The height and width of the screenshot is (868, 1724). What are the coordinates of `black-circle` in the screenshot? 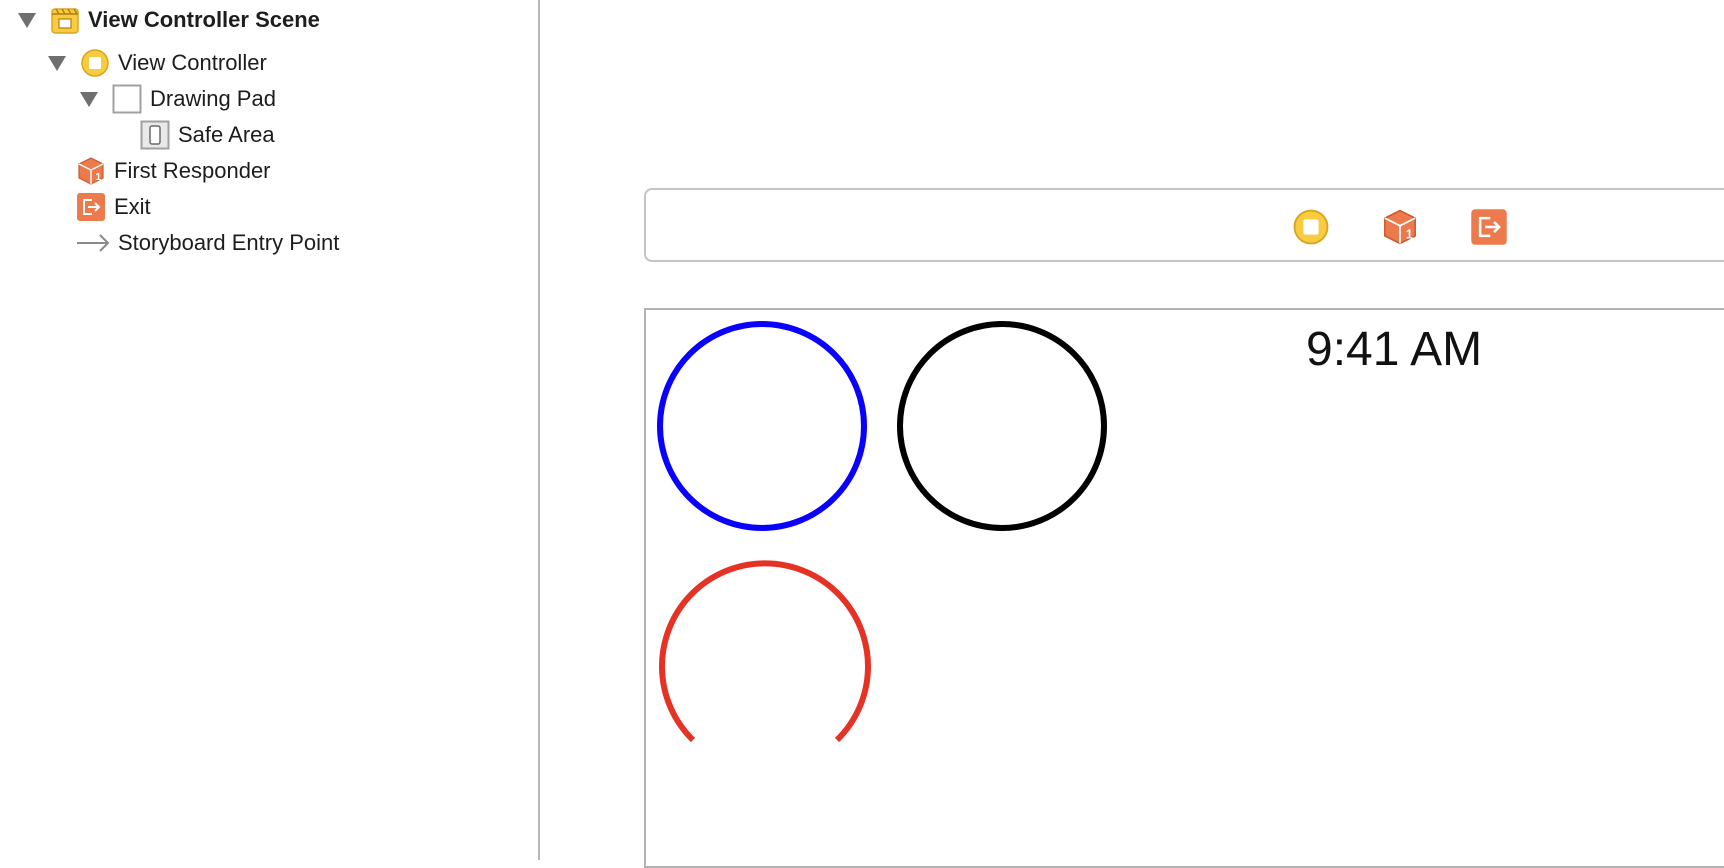 It's located at (1002, 426).